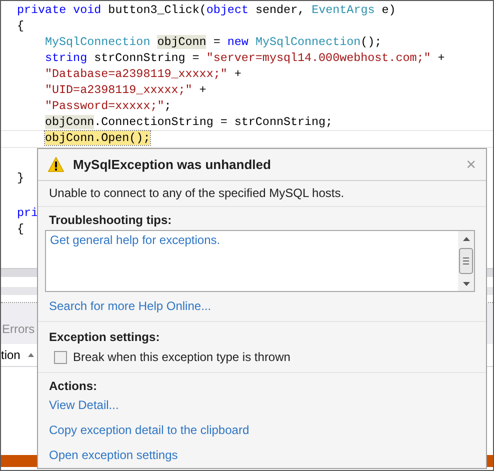 The height and width of the screenshot is (471, 494). I want to click on help-link: Get general help for exceptions., so click(135, 239).